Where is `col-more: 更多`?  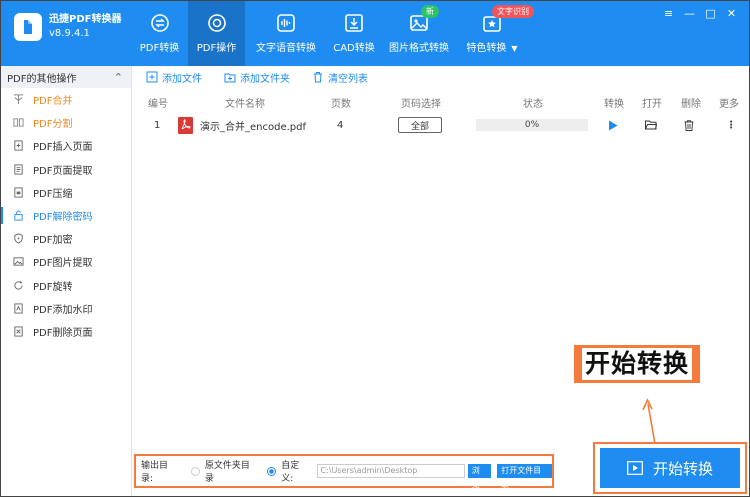
col-more: 更多 is located at coordinates (729, 104).